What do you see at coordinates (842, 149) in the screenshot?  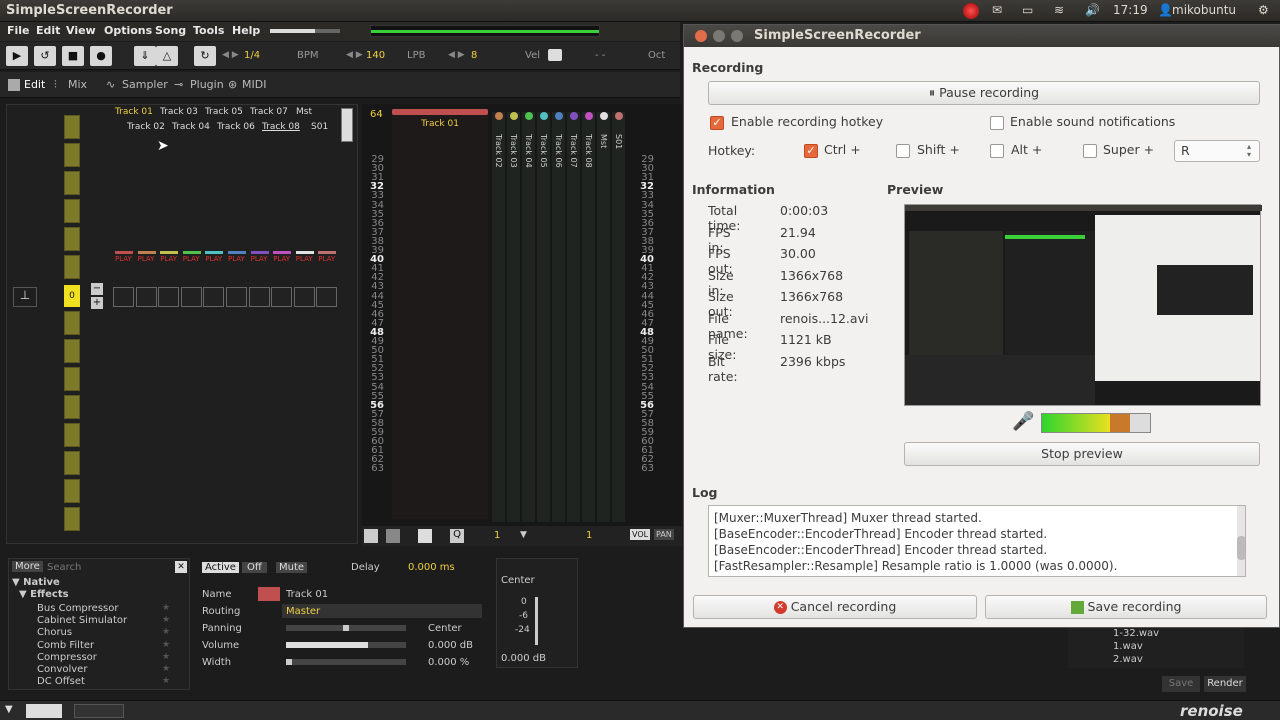 I see `ctrl-label: Ctrl +` at bounding box center [842, 149].